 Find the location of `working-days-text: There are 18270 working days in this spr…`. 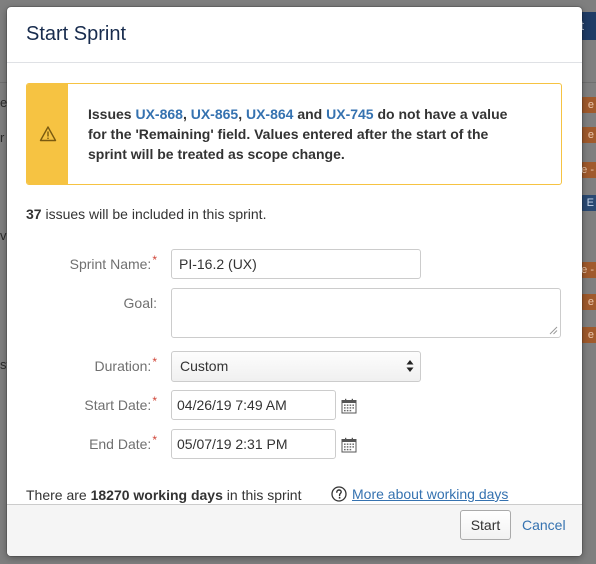

working-days-text: There are 18270 working days in this spr… is located at coordinates (164, 495).